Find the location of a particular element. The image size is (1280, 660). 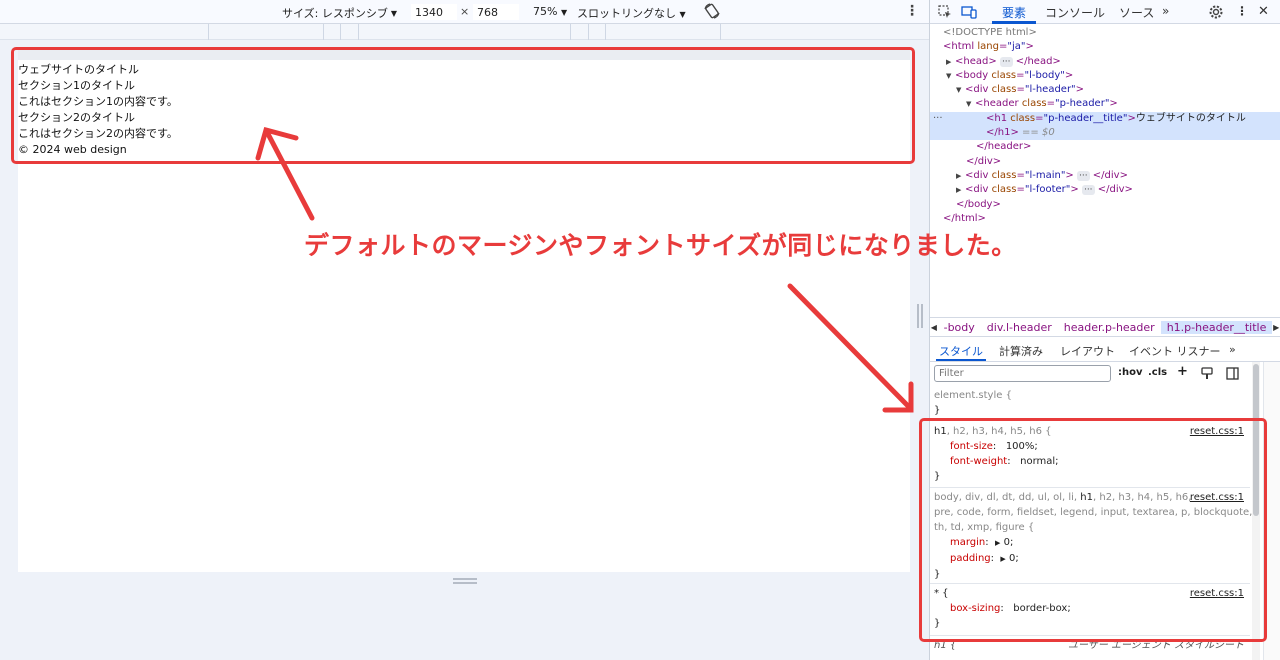

styles-filter-input is located at coordinates (1022, 373).